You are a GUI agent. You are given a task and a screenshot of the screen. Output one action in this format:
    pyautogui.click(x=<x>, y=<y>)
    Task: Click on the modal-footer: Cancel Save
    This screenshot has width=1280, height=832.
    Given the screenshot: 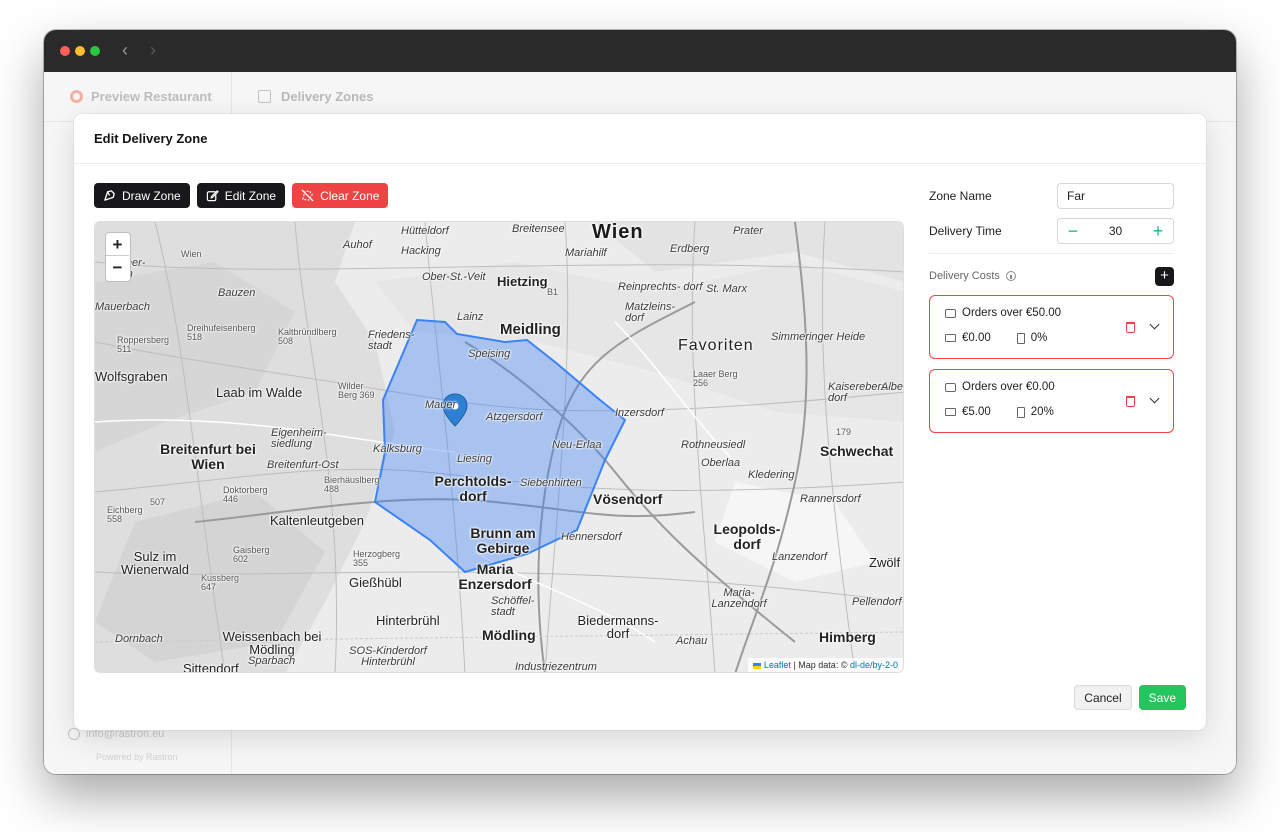 What is the action you would take?
    pyautogui.click(x=1130, y=697)
    